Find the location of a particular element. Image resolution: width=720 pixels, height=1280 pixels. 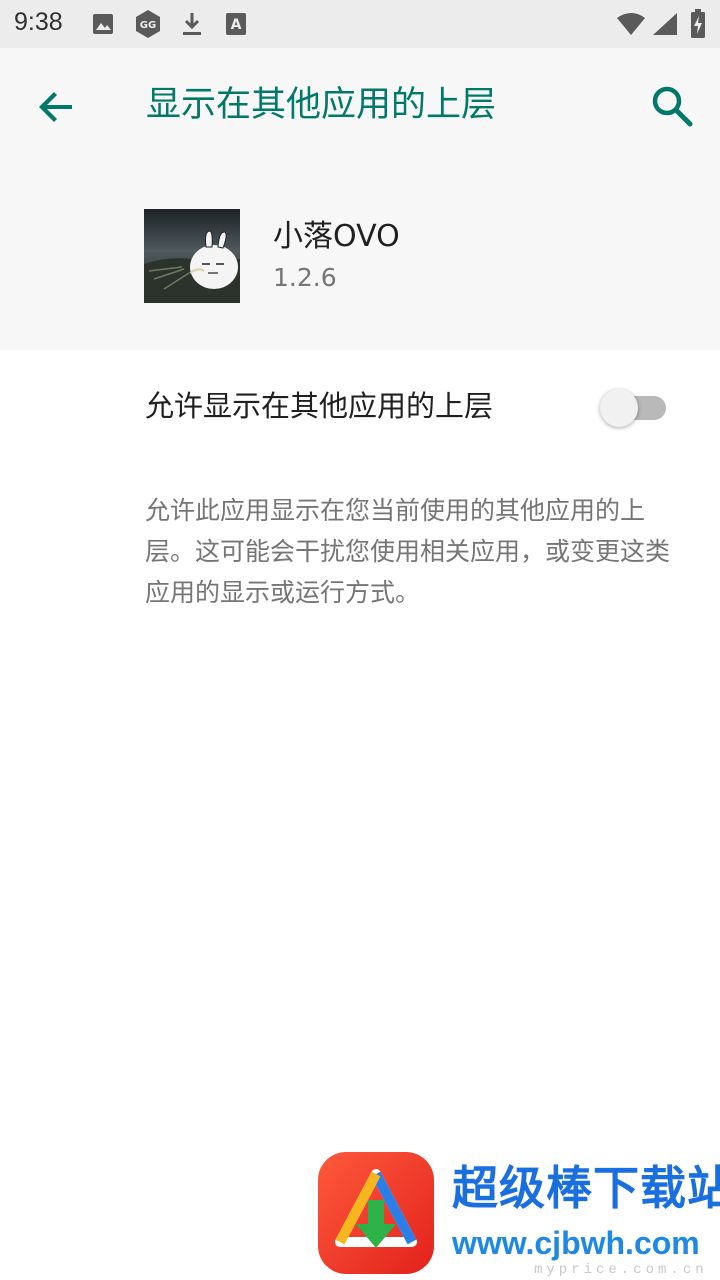

arrow-back-icon is located at coordinates (55, 107).